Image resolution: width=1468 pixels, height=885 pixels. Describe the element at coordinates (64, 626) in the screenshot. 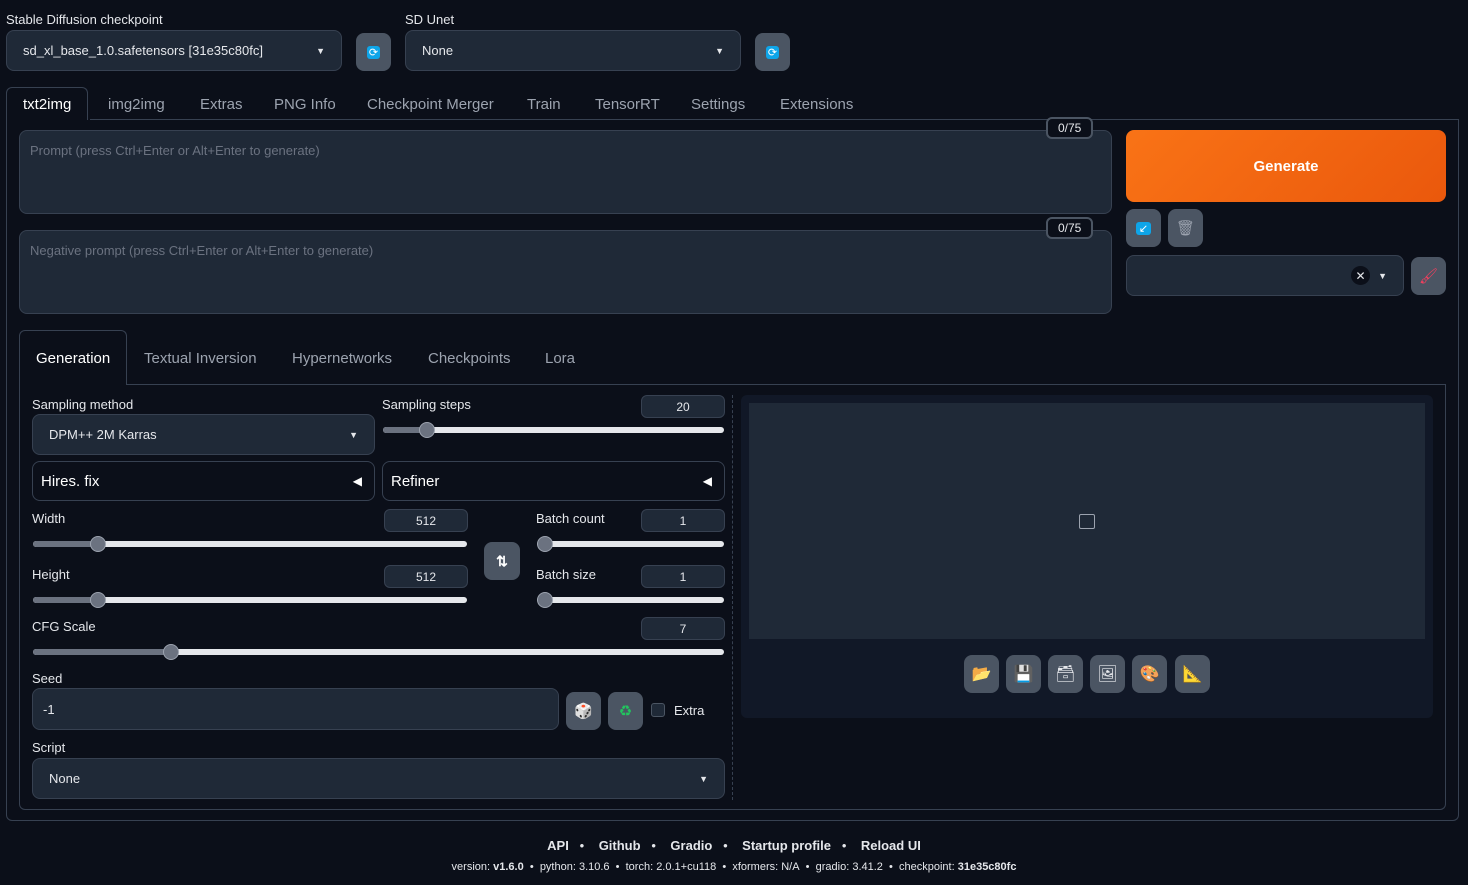

I see `cfg-scale-label: CFG Scale` at that location.